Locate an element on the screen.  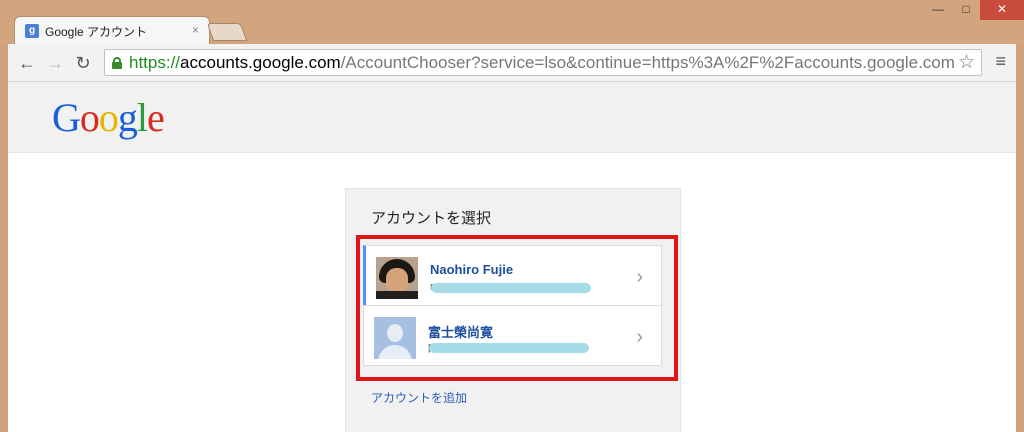
url-host: accounts.google.com is located at coordinates (260, 62).